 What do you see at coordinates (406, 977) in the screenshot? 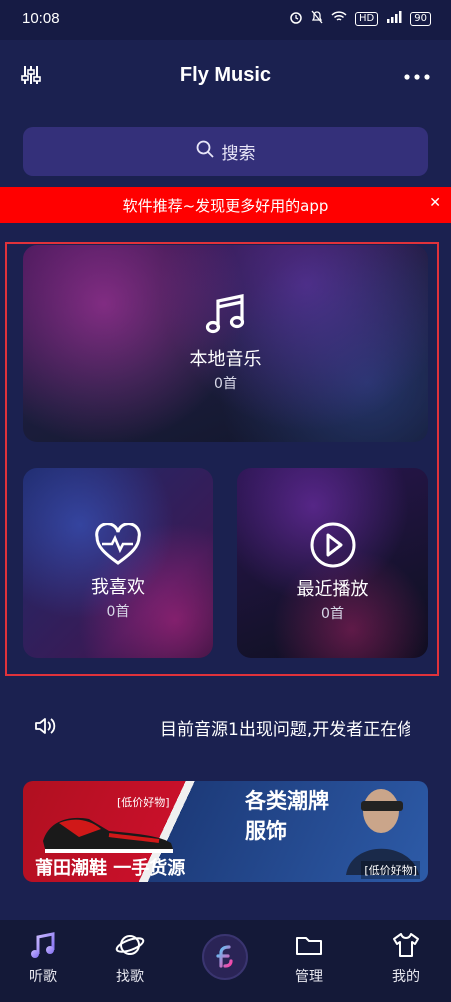
I see `tab-mine-label: 我的` at bounding box center [406, 977].